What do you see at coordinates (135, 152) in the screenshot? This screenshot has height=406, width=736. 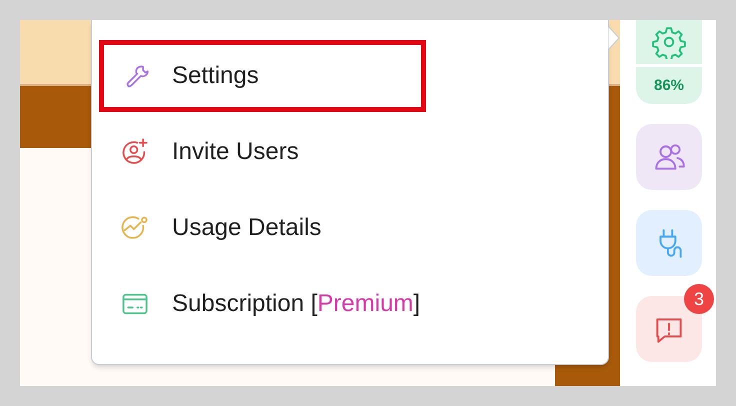 I see `user-plus-icon` at bounding box center [135, 152].